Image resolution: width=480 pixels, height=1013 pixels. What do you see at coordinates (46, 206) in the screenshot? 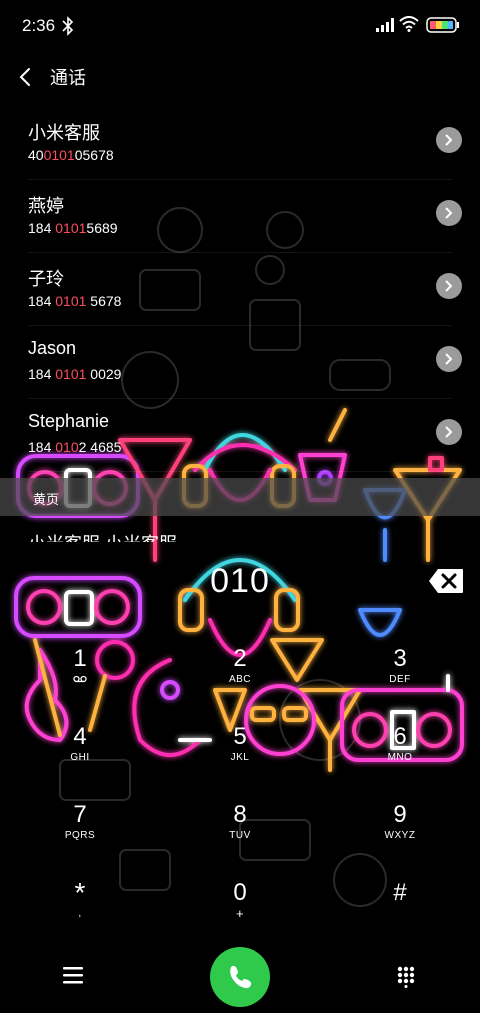
I see `contact-name: 燕婷` at bounding box center [46, 206].